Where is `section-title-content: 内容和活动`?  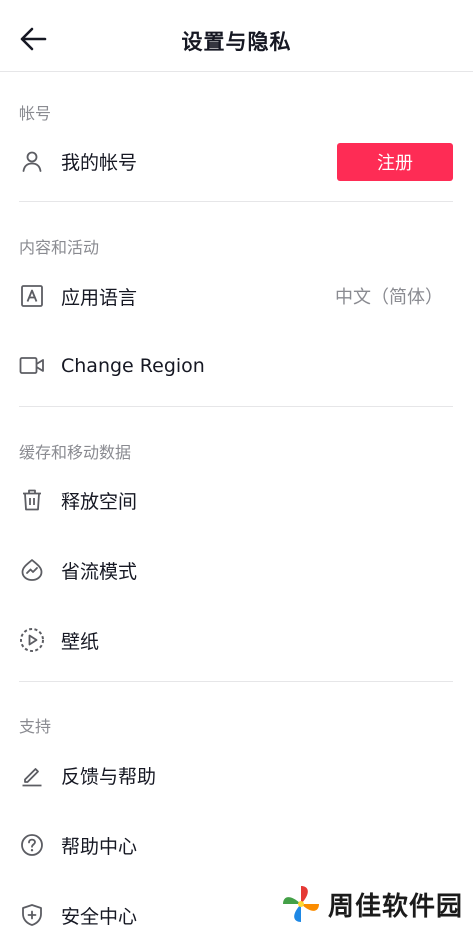 section-title-content: 内容和活动 is located at coordinates (59, 247).